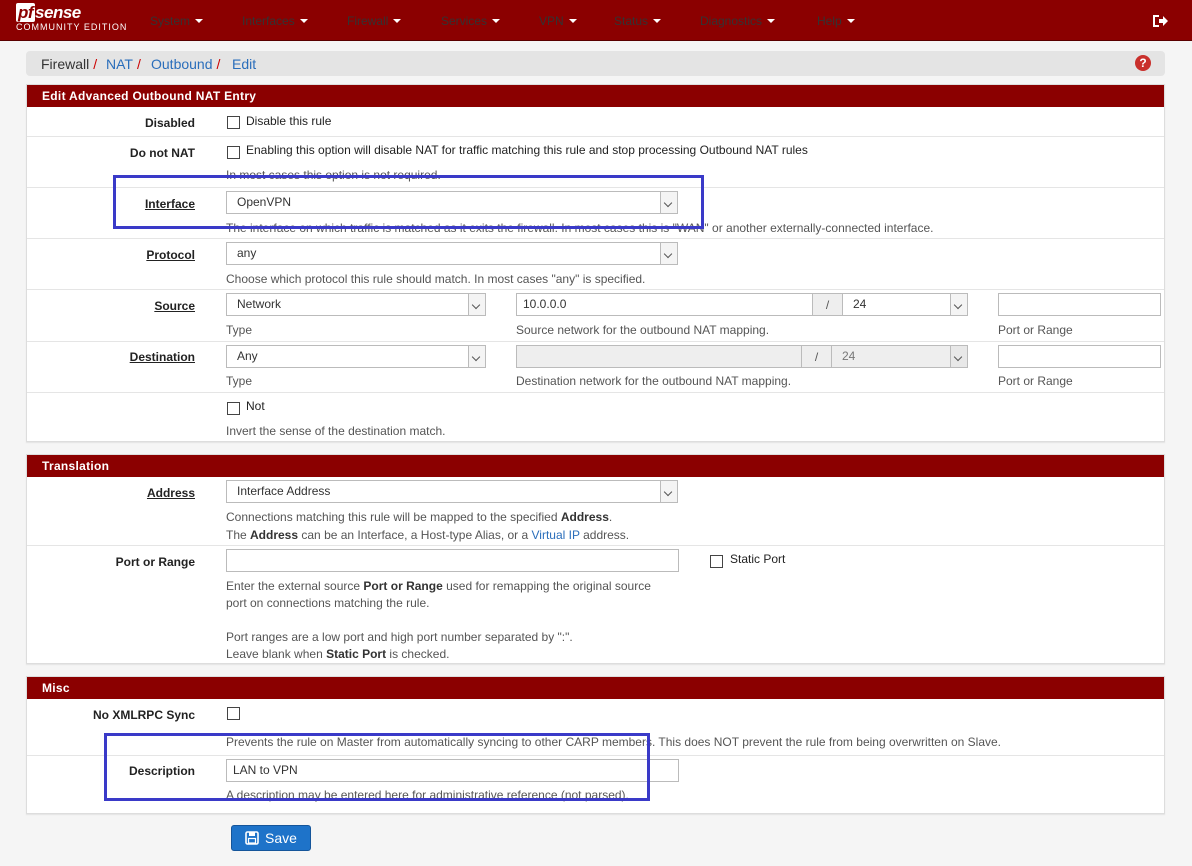  Describe the element at coordinates (174, 306) in the screenshot. I see `label-source: Source` at that location.